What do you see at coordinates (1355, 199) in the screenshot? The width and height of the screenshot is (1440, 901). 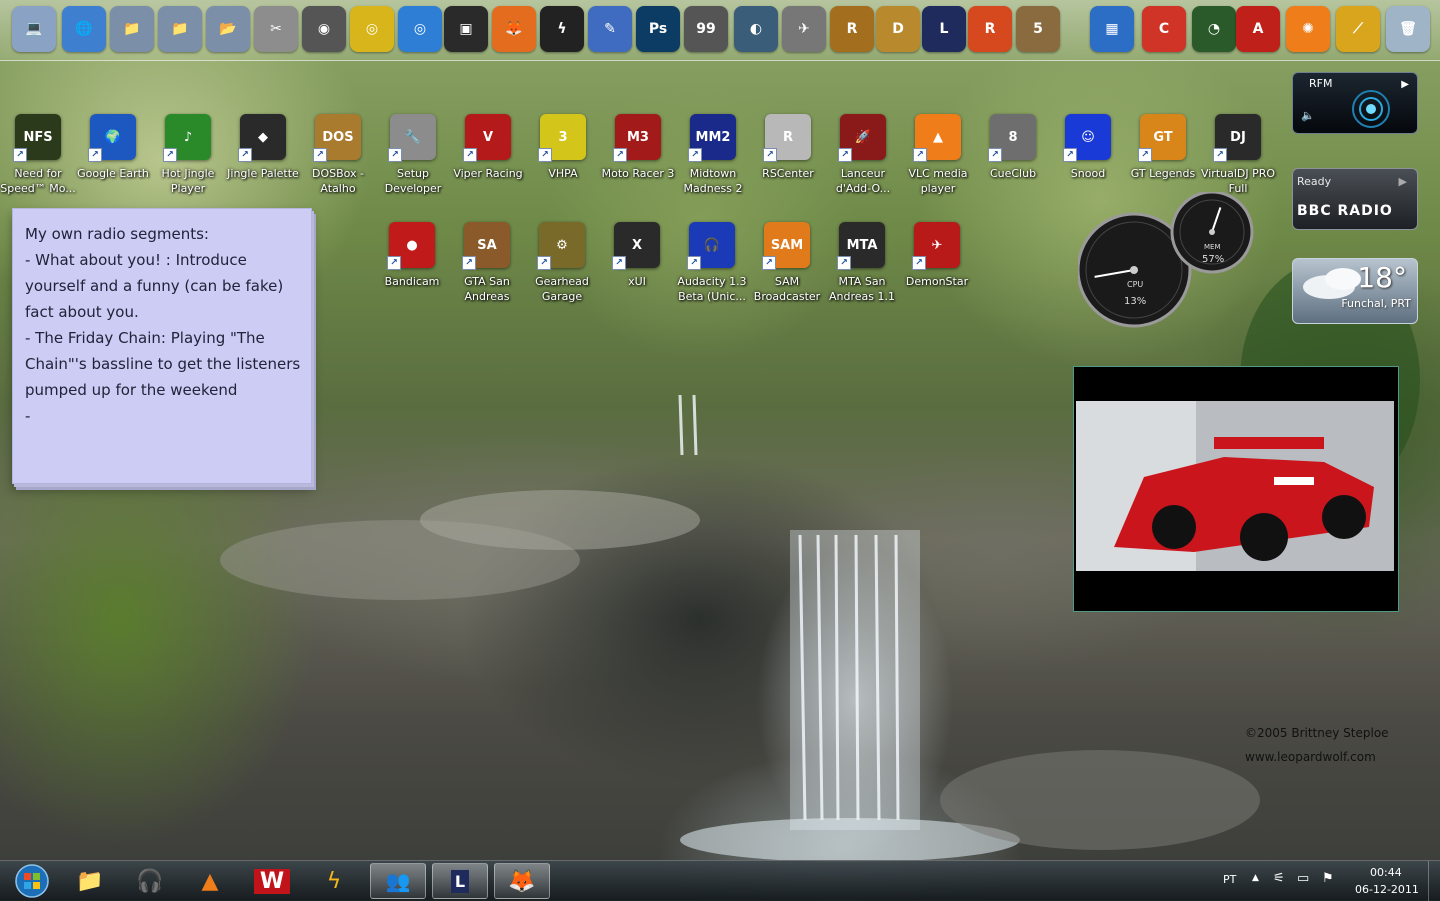 I see `bbc-radio-gadget: Ready ▶ BBC RADIO` at bounding box center [1355, 199].